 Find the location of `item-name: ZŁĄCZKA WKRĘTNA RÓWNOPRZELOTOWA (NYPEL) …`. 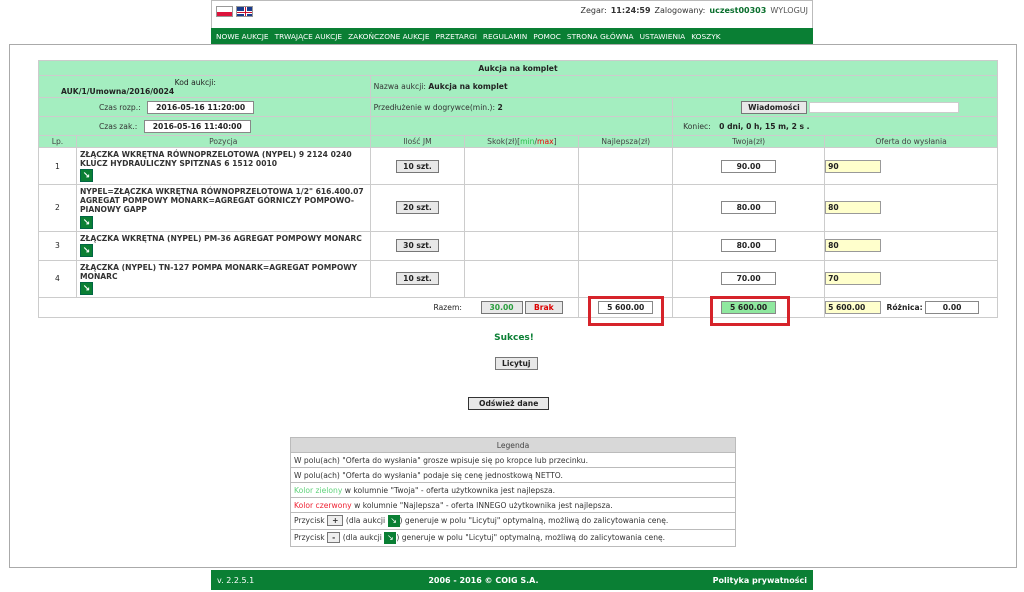

item-name: ZŁĄCZKA WKRĘTNA RÓWNOPRZELOTOWA (NYPEL) … is located at coordinates (215, 159).